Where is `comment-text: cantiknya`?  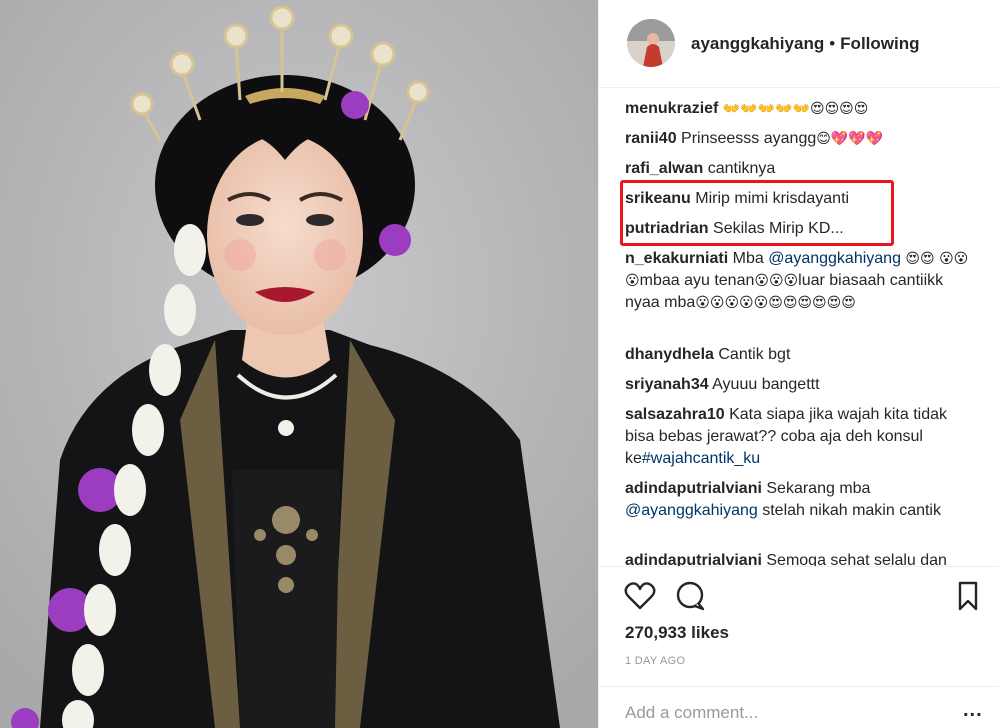
comment-text: cantiknya is located at coordinates (741, 168).